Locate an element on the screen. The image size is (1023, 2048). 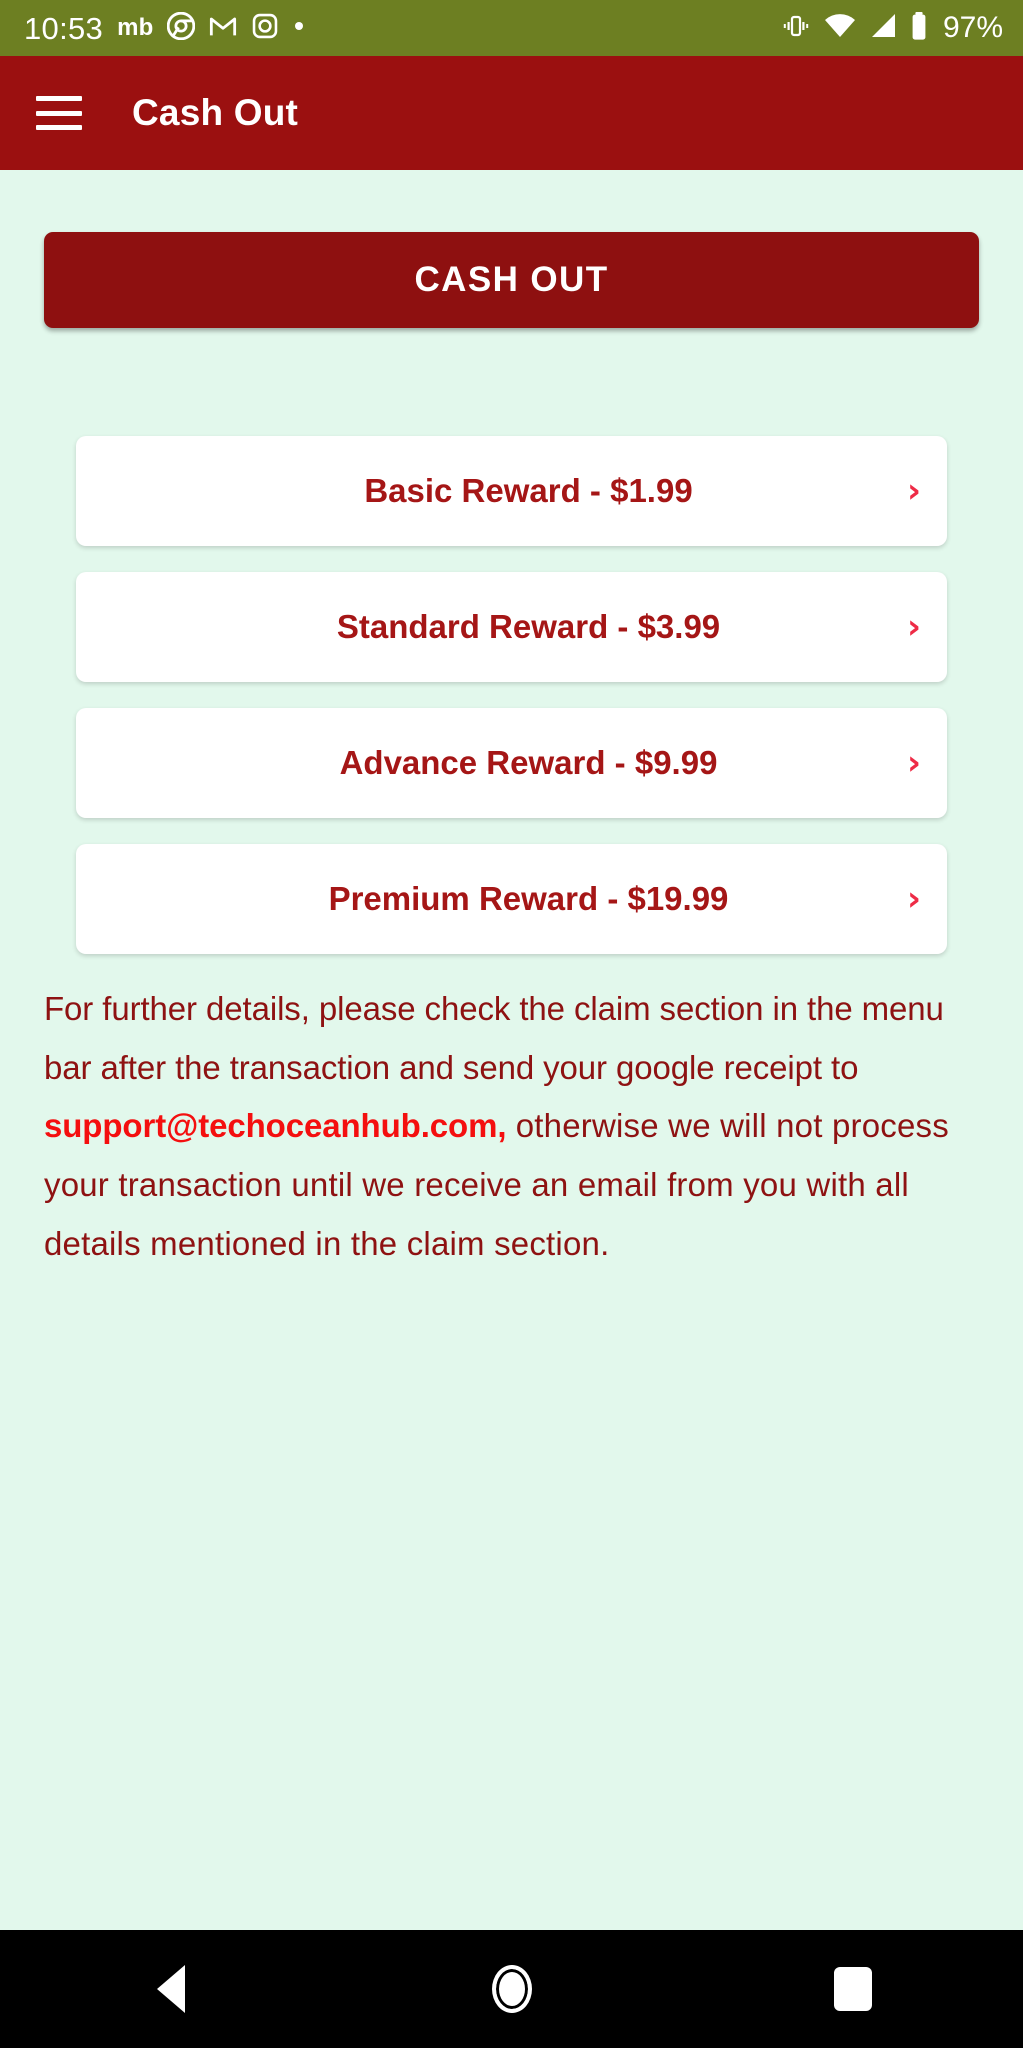
cash-out-button-label: CASH OUT is located at coordinates (511, 279).